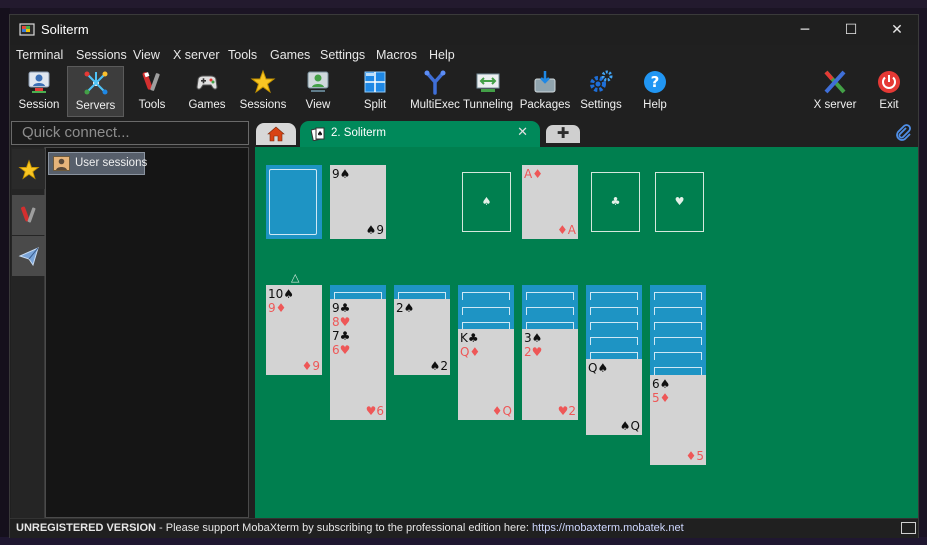 The width and height of the screenshot is (927, 545). Describe the element at coordinates (442, 55) in the screenshot. I see `menu-help: Help` at that location.